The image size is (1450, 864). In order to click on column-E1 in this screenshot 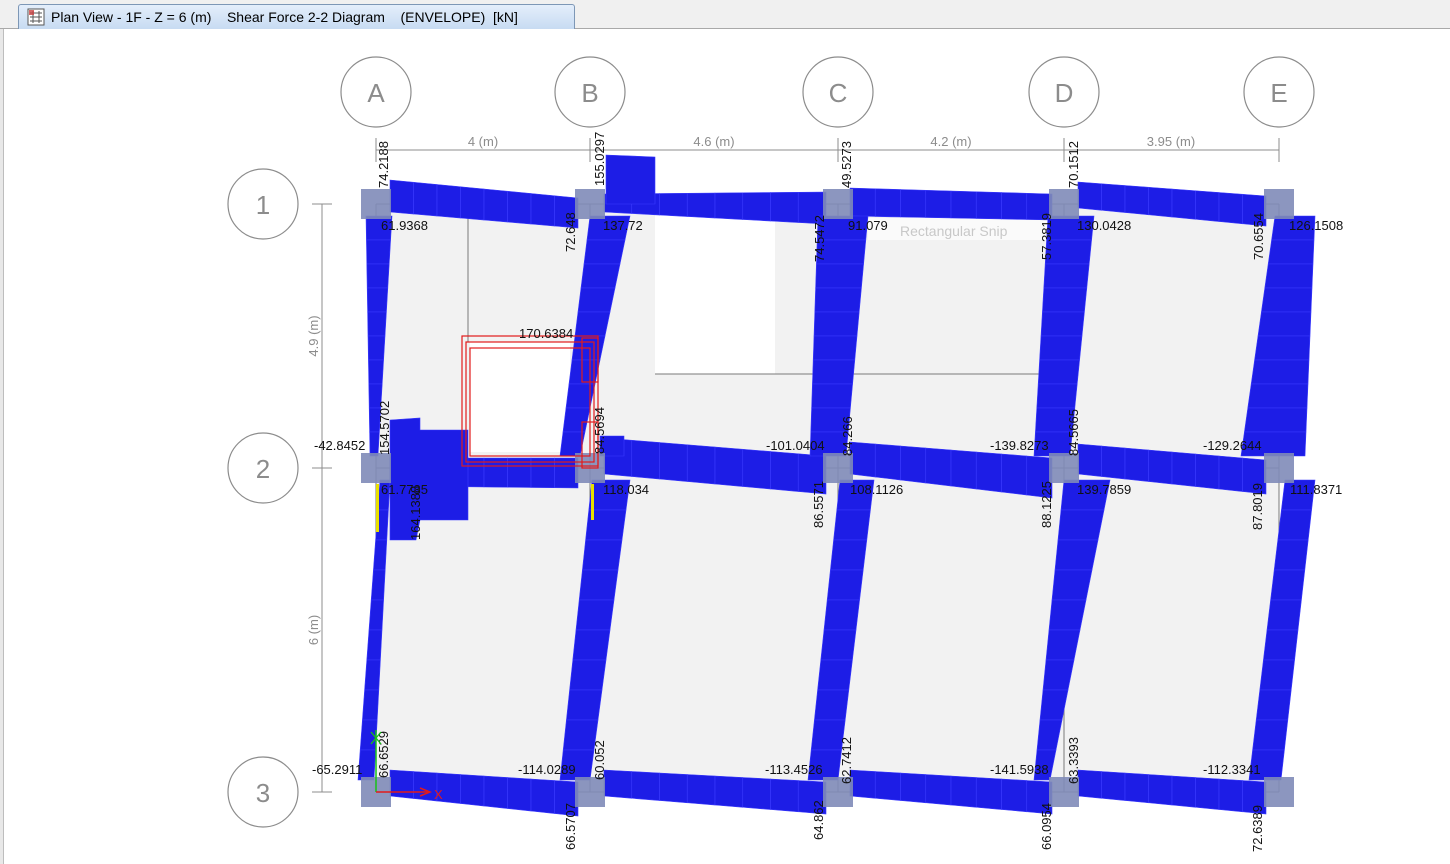, I will do `click(1279, 204)`.